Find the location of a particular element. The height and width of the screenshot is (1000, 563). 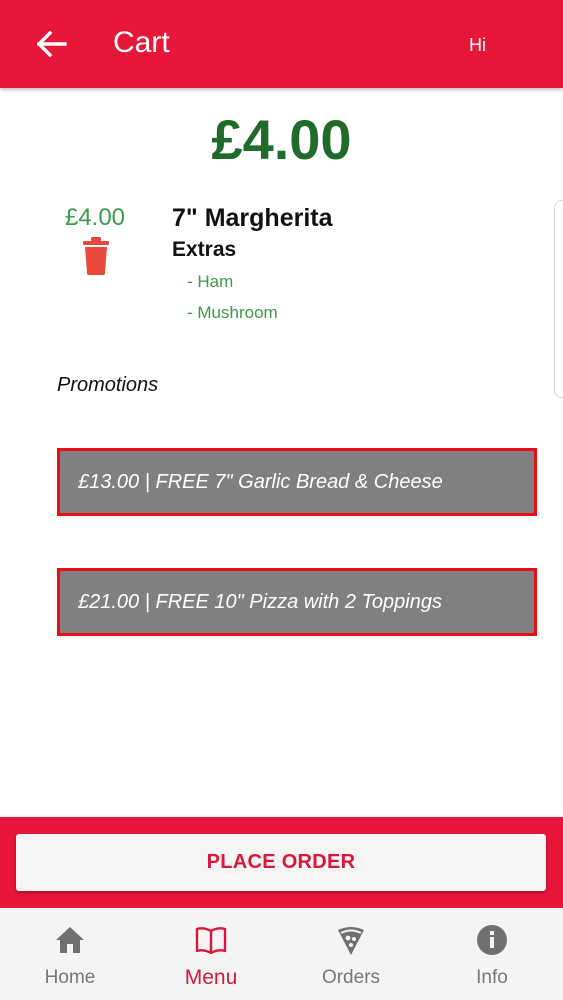

promotion-button: £13.00 | FREE 7" Garlic Bread & Cheese is located at coordinates (297, 482).